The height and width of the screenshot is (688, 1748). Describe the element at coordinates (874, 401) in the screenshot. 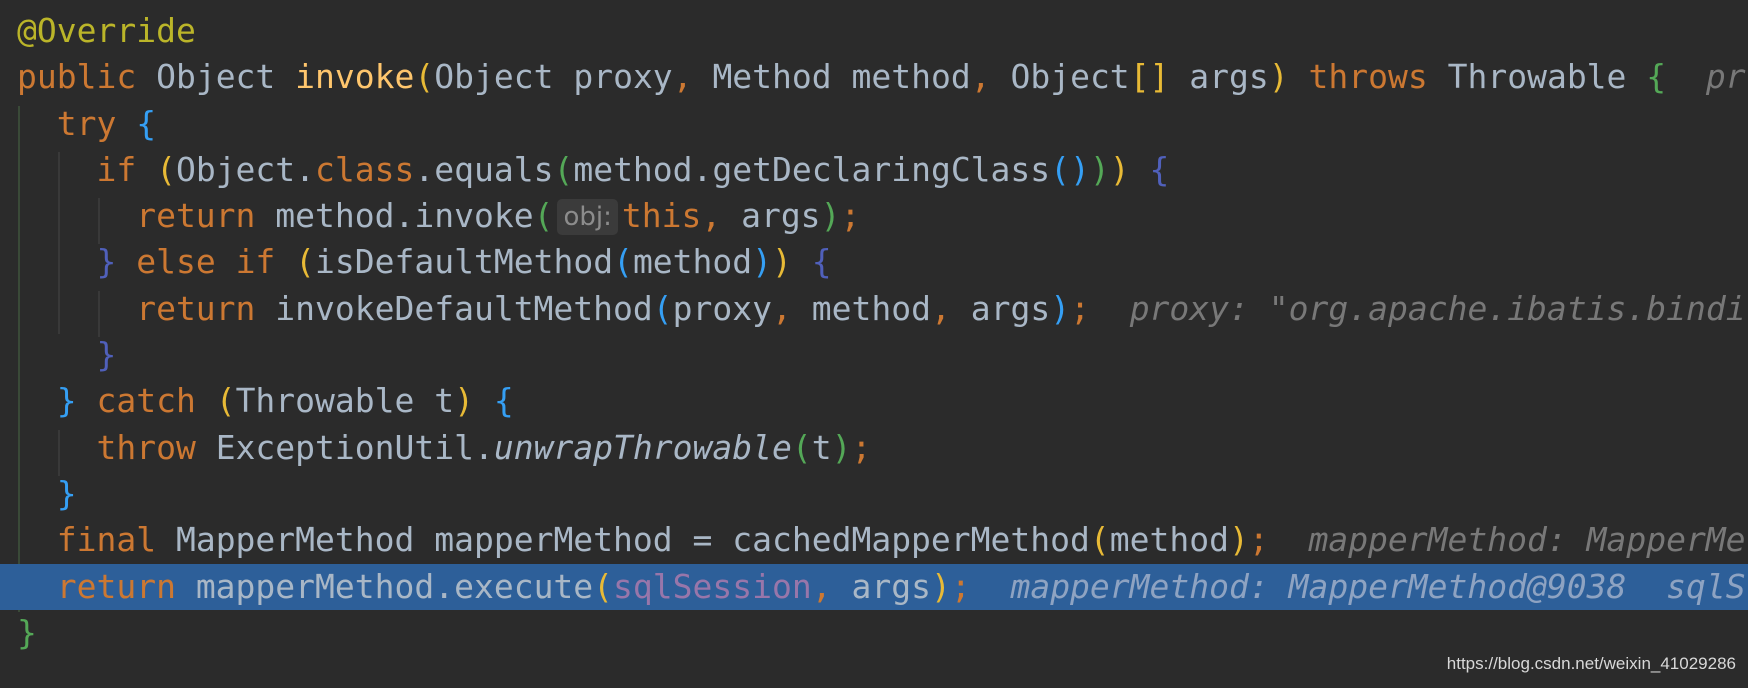

I see `code-line: } catch (Throwable t) {` at that location.